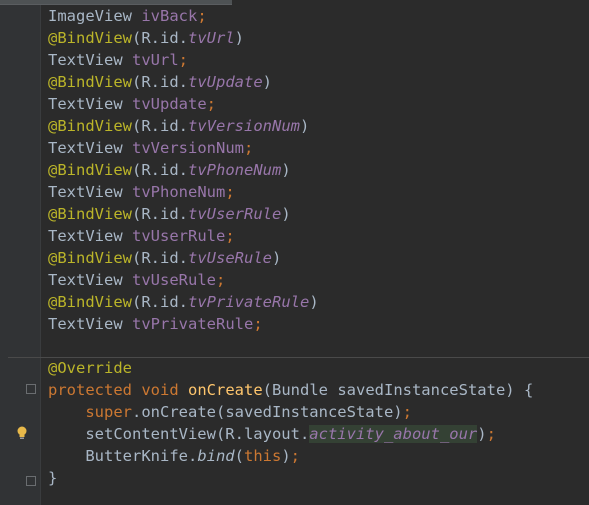  Describe the element at coordinates (118, 60) in the screenshot. I see `code-line: TextView tvUrl;` at that location.